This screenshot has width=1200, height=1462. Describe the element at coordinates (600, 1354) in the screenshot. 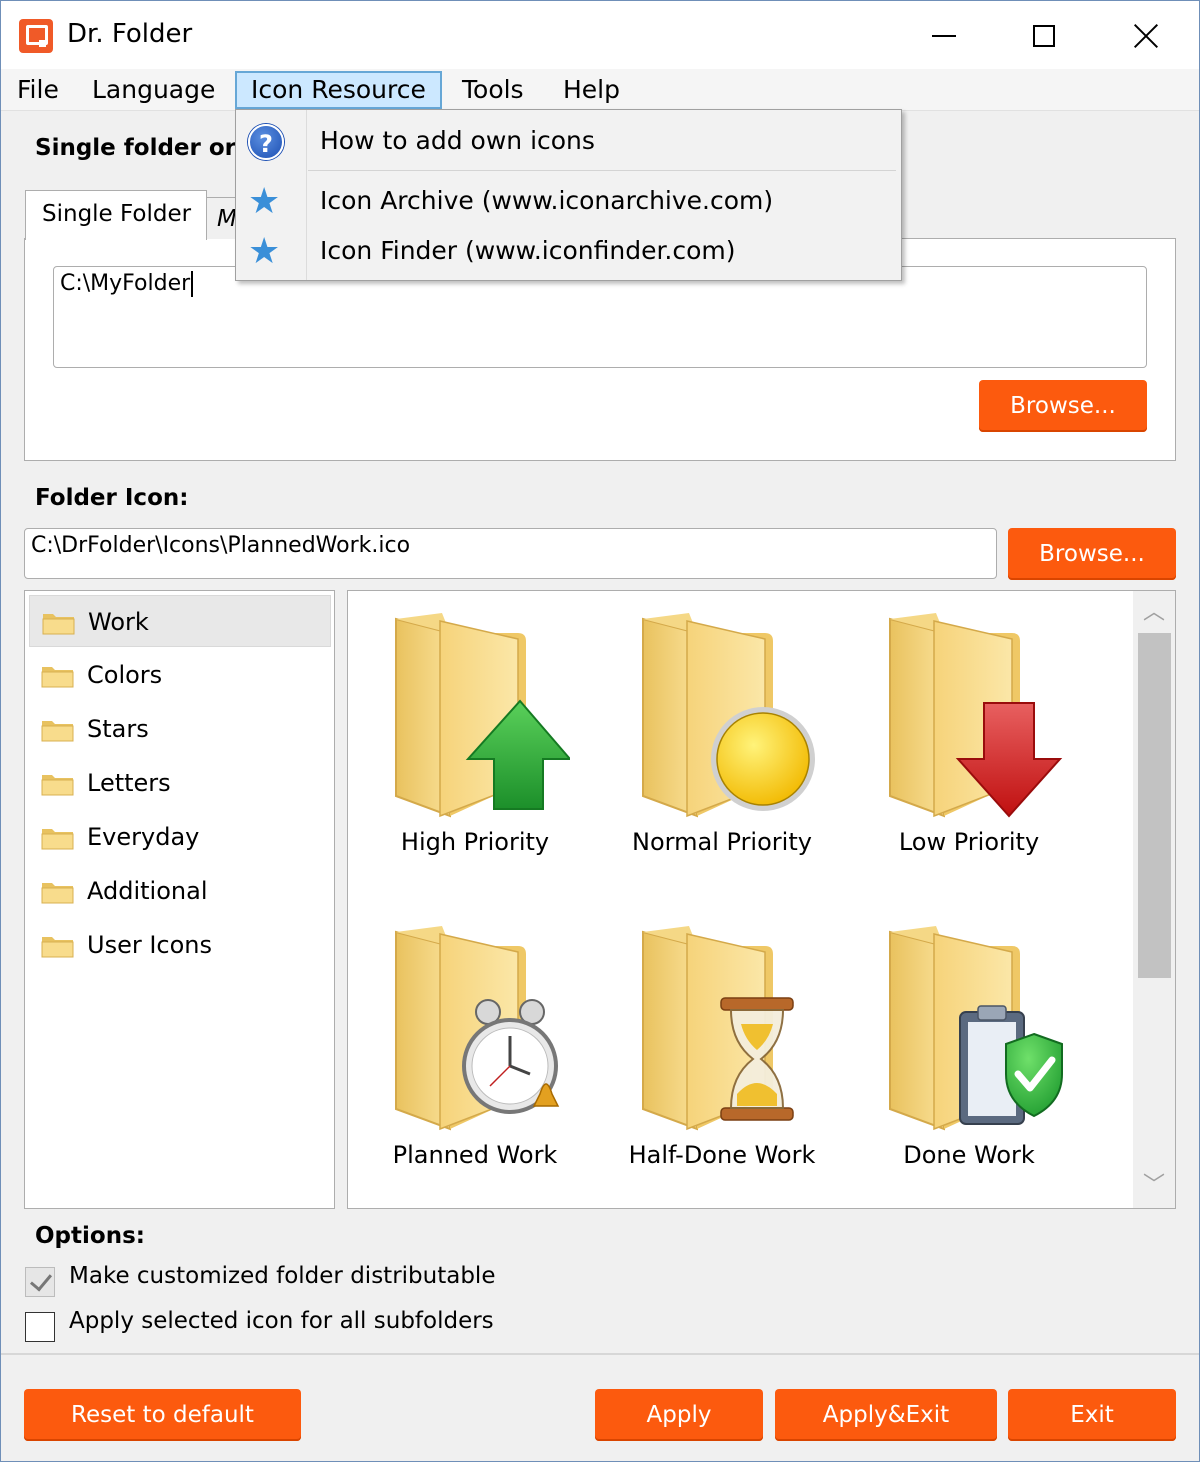

I see `footer-divider` at that location.